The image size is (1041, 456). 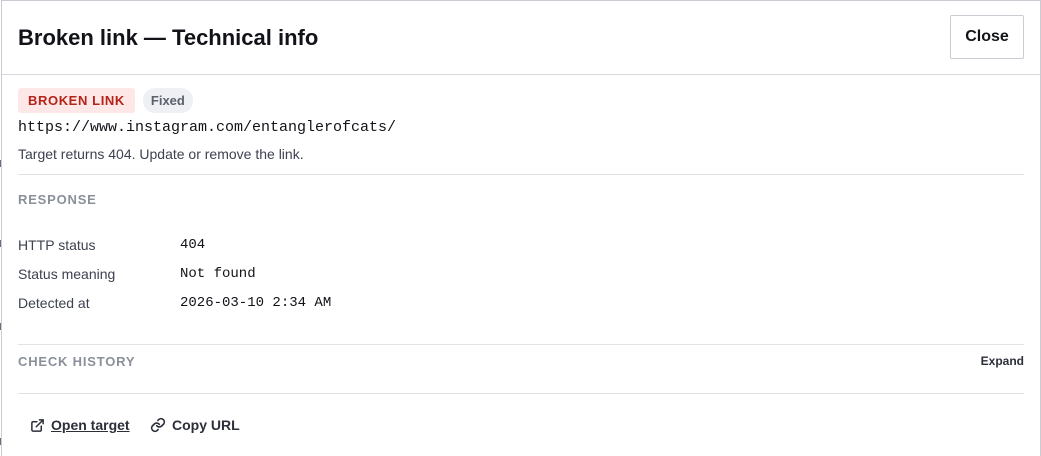 I want to click on link-icon, so click(x=158, y=425).